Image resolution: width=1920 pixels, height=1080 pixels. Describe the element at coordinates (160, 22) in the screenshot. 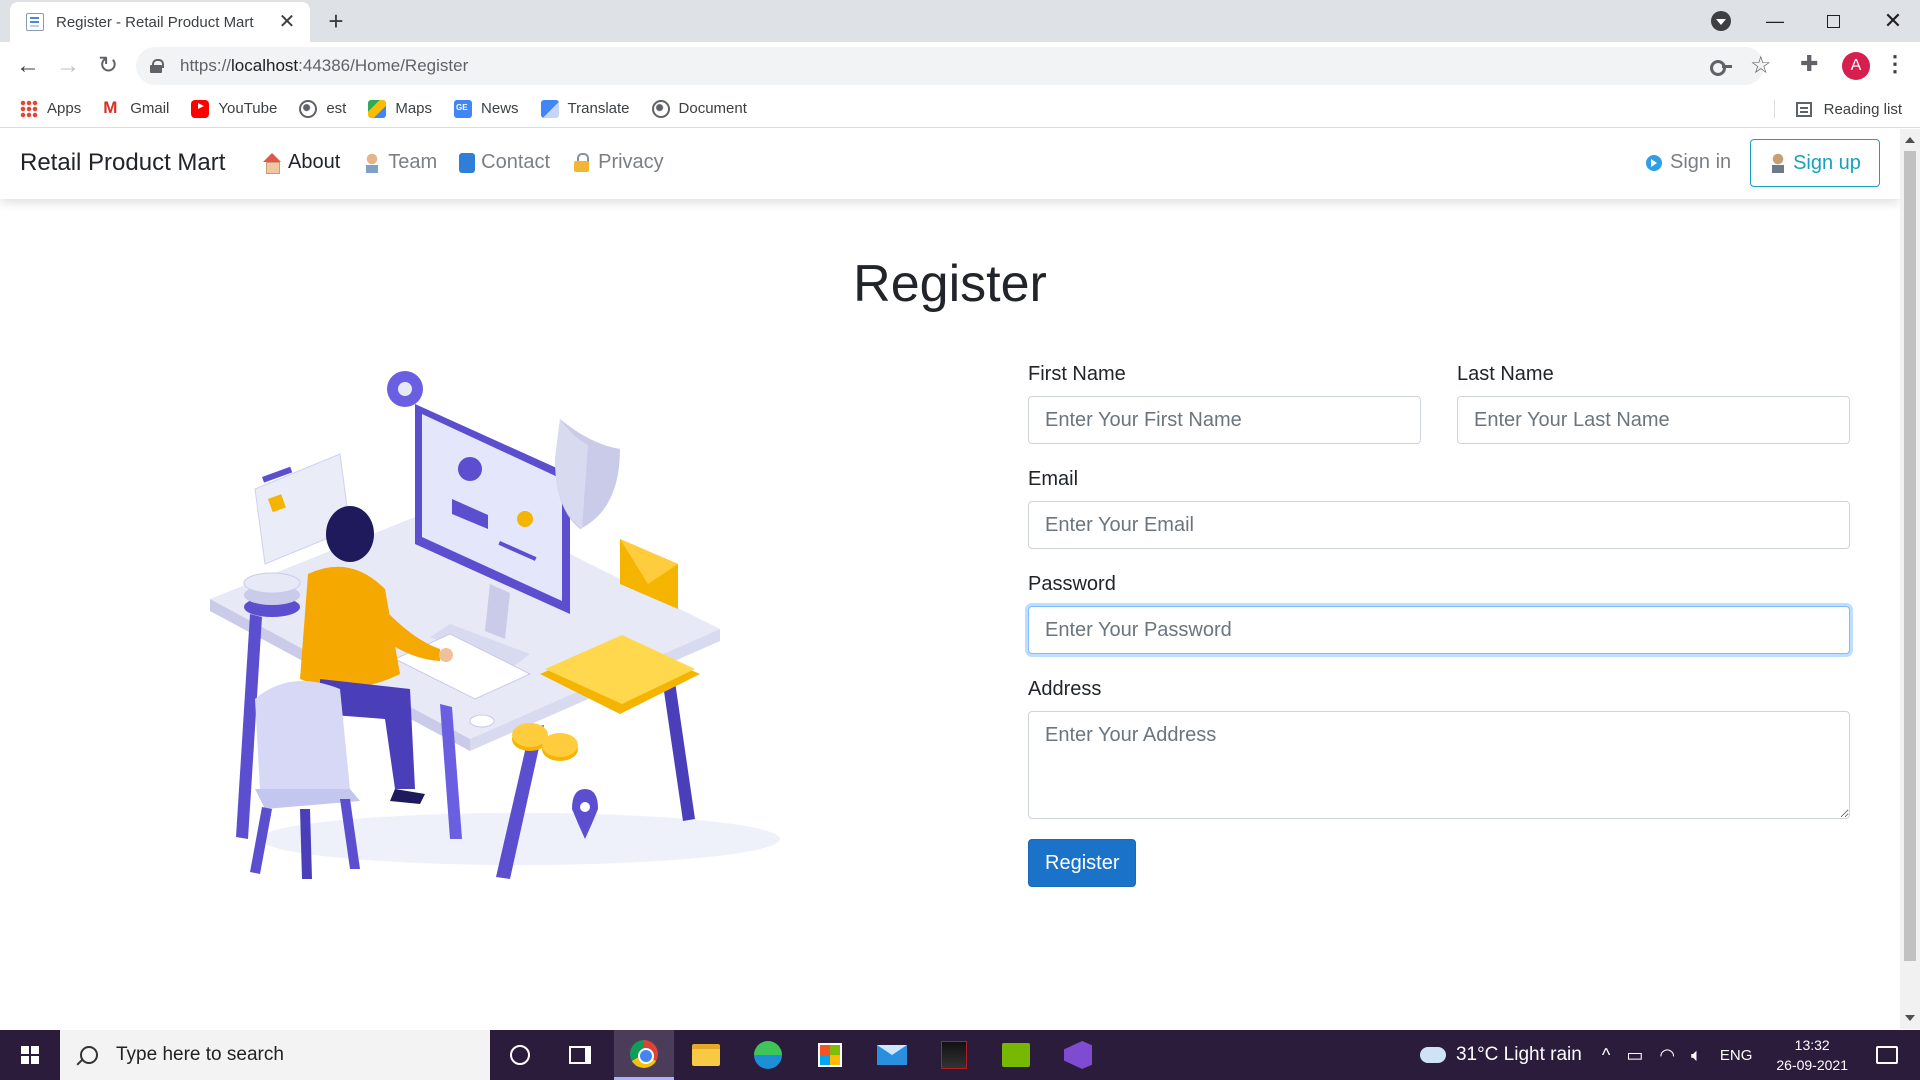

I see `browser-tab: Register - Retail Product Mart ✕` at that location.